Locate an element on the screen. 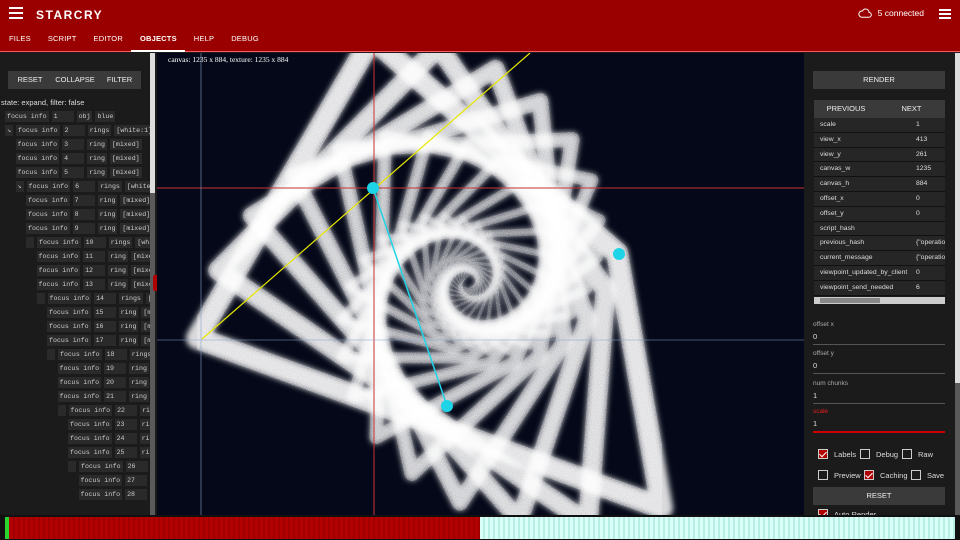 Image resolution: width=960 pixels, height=540 pixels. tree-row: focus info23ring[mixed is located at coordinates (111, 424).